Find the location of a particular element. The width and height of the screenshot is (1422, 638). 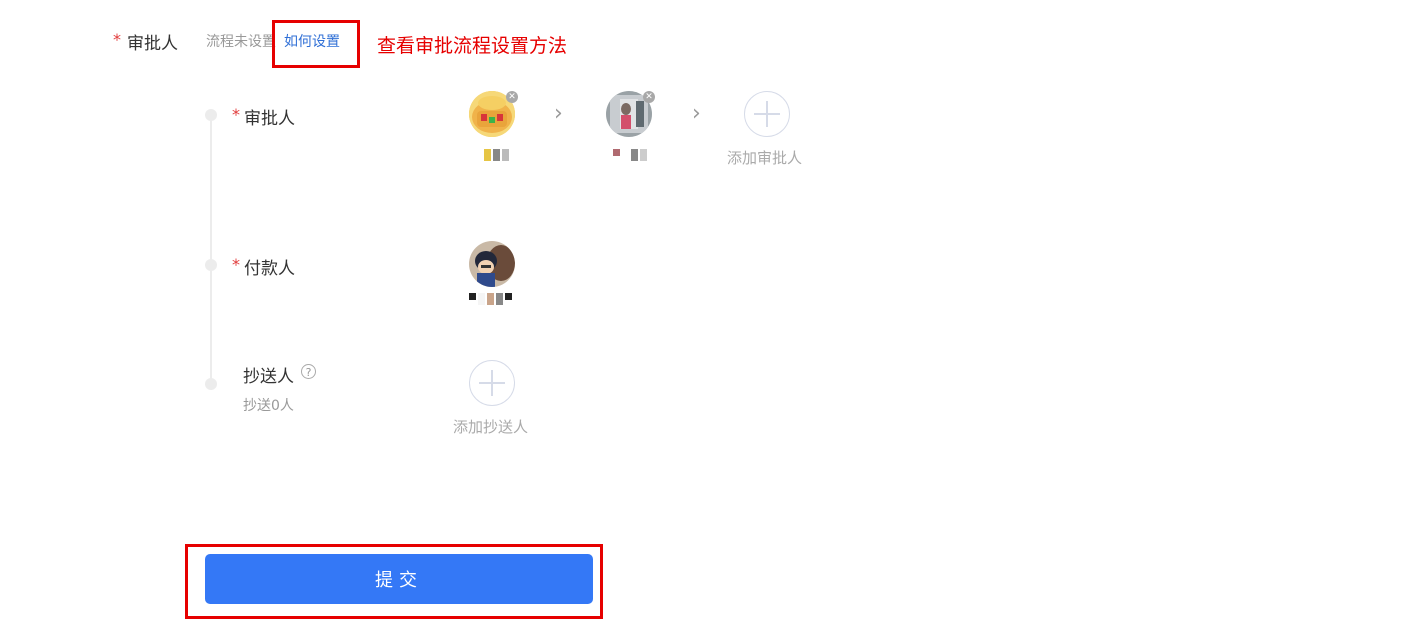

flow-not-set-text: 流程未设置 is located at coordinates (241, 42).